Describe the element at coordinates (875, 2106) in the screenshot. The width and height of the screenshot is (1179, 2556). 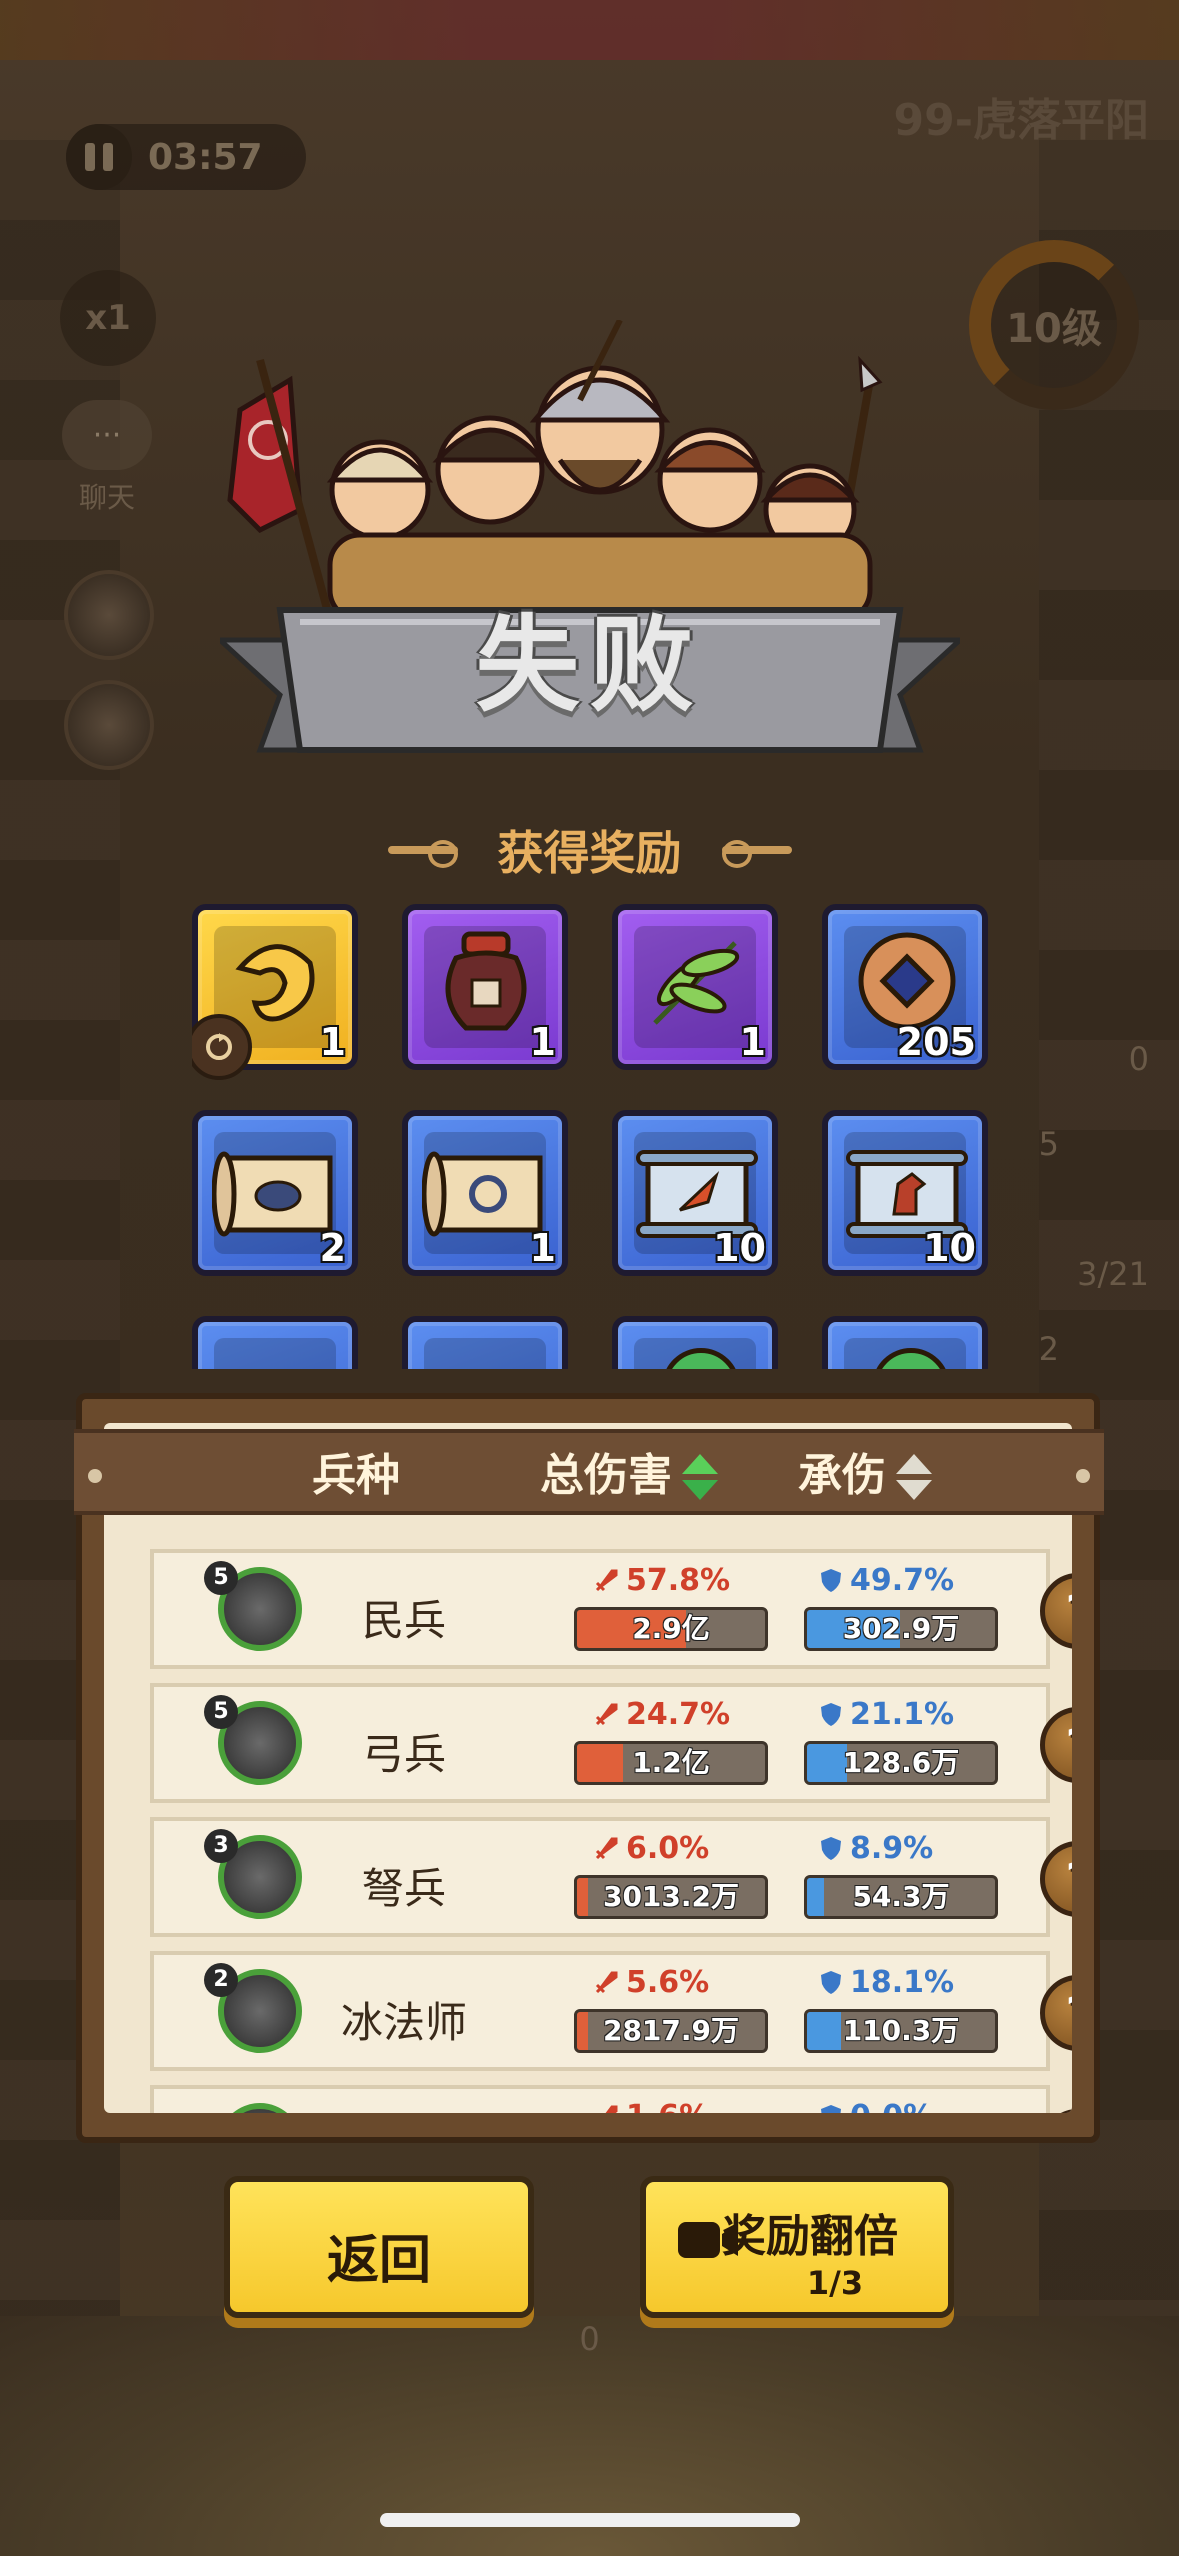
I see `tank-percent: 0.0%` at that location.